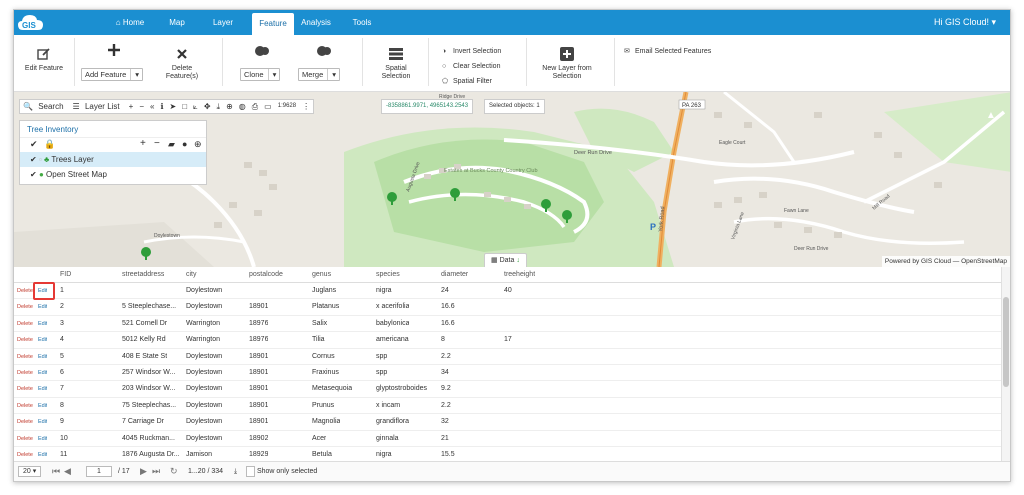  Describe the element at coordinates (223, 22) in the screenshot. I see `nav-layer: Layer` at that location.